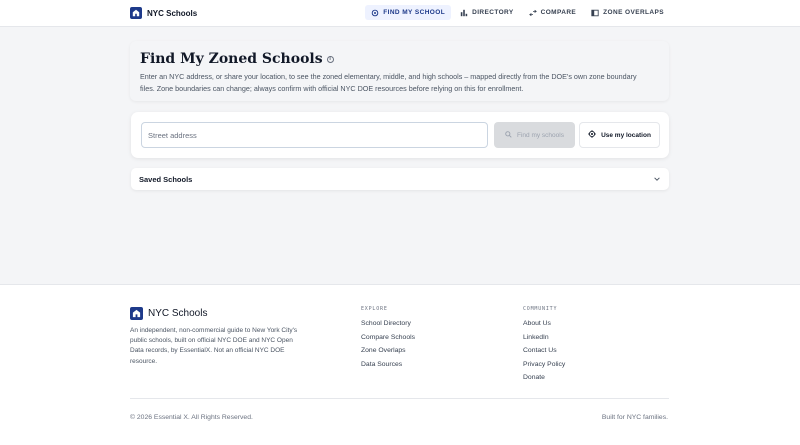 This screenshot has width=800, height=445. What do you see at coordinates (626, 135) in the screenshot?
I see `use-my-location-label: Use my location` at bounding box center [626, 135].